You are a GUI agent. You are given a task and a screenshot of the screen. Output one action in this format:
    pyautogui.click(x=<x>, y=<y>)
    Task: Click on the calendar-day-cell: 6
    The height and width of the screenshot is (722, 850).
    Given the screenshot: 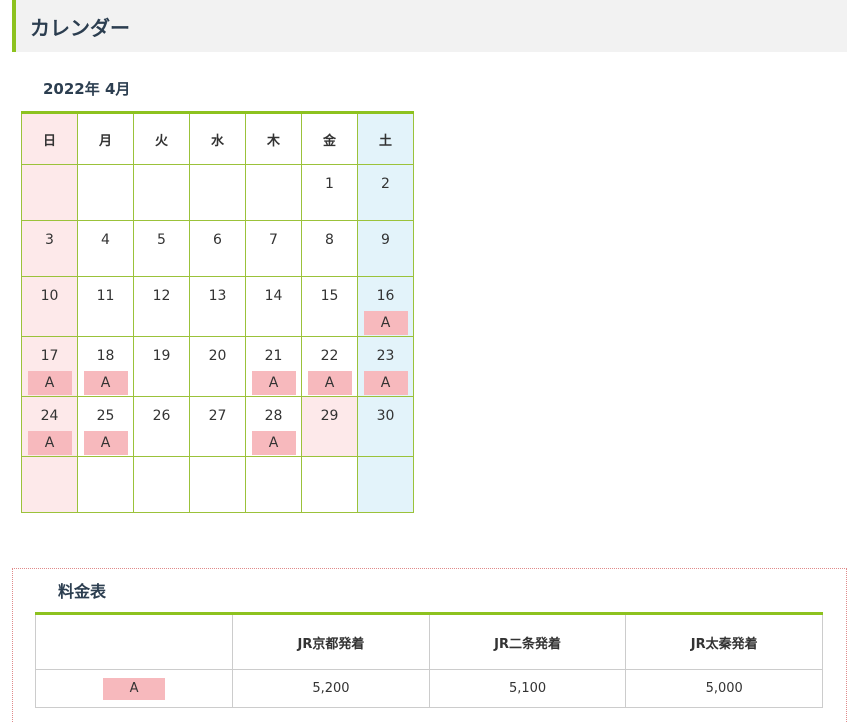 What is the action you would take?
    pyautogui.click(x=217, y=248)
    